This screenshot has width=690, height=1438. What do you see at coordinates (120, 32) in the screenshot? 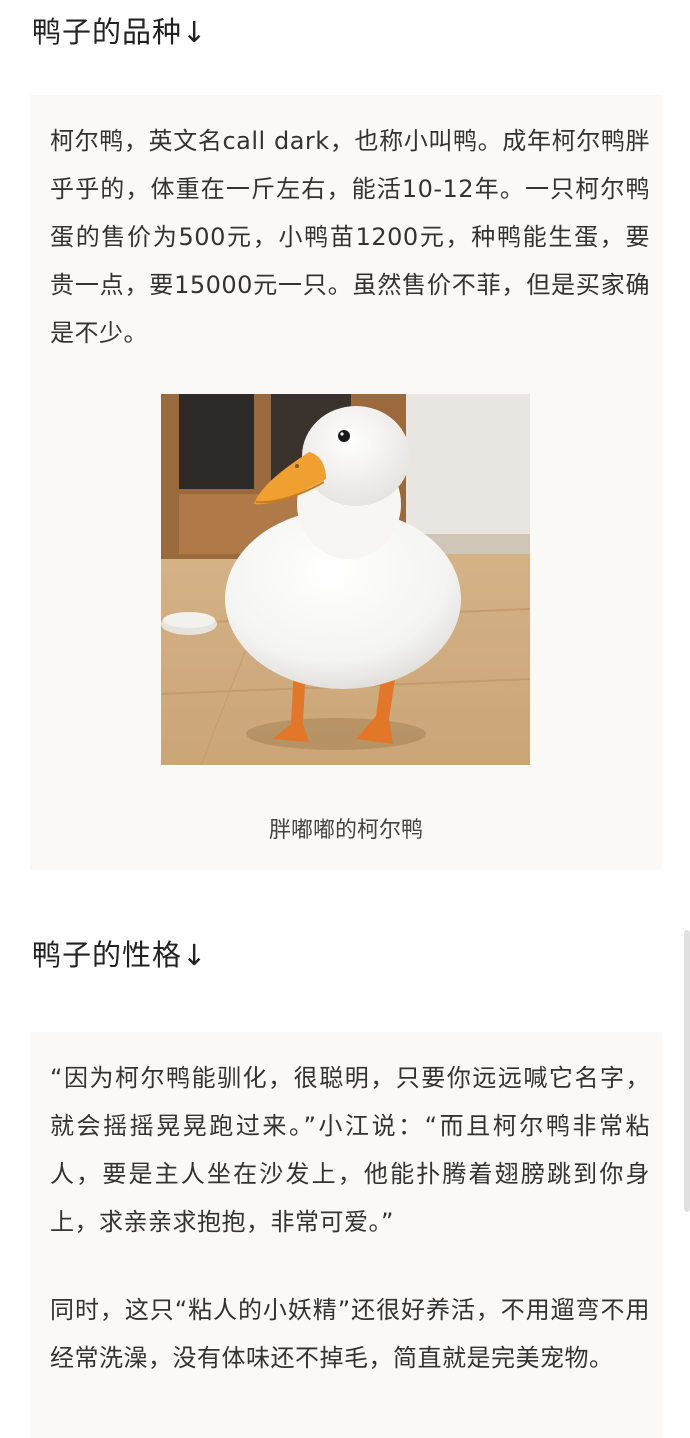
I see `section-heading-breed: 鸭子的品种↓` at bounding box center [120, 32].